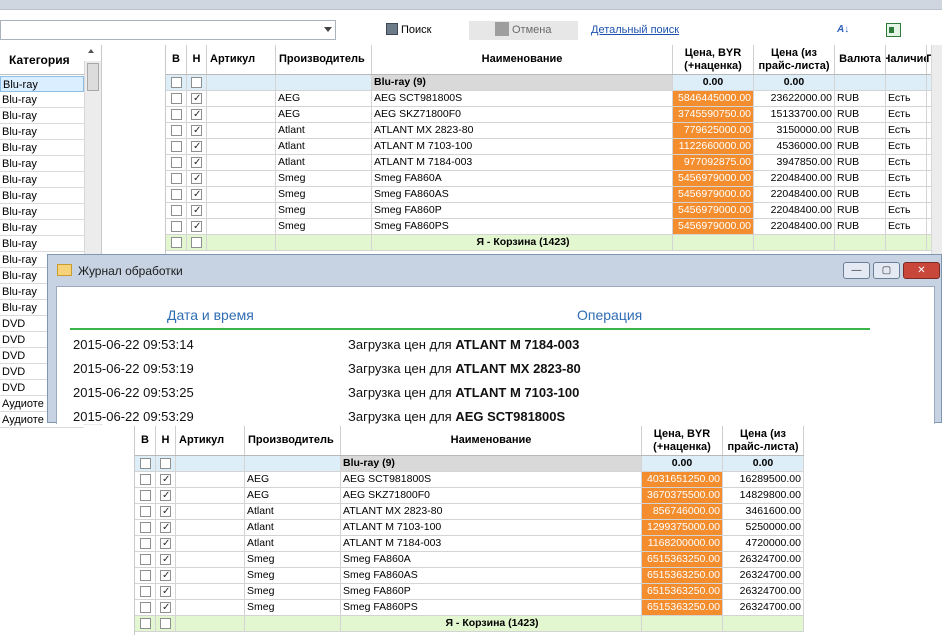  What do you see at coordinates (210, 440) in the screenshot?
I see `col-article-header: Артикул` at bounding box center [210, 440].